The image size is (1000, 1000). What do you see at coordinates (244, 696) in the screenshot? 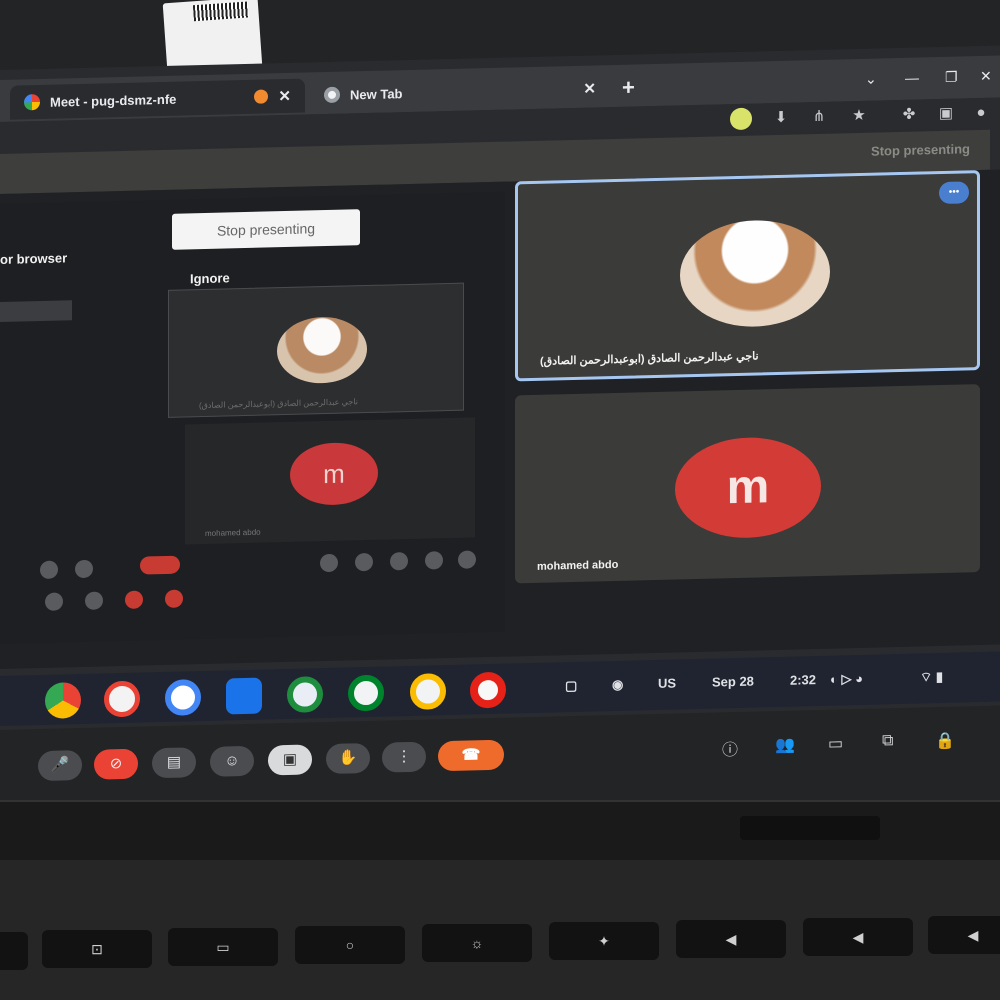
I see `files-app-icon` at bounding box center [244, 696].